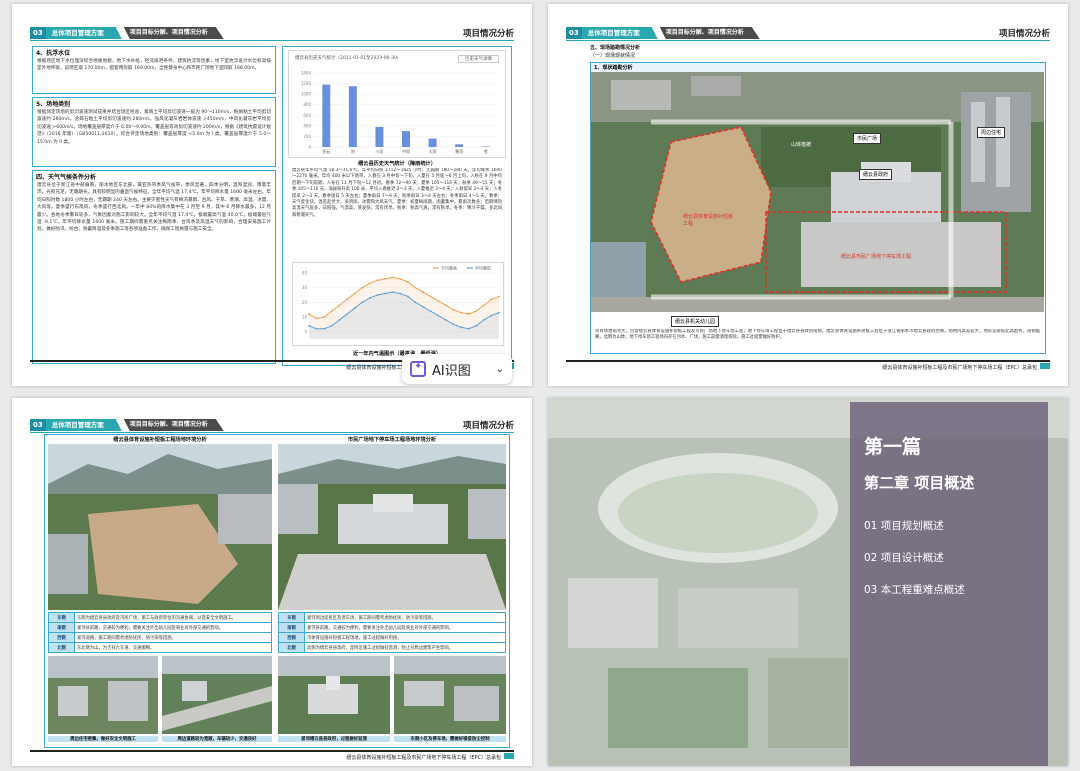  Describe the element at coordinates (405, 647) in the screenshot. I see `direction-value: 北侧为缙云县县政府，是附近施工过程做好监测，防止对周边建筑产生影响。` at that location.